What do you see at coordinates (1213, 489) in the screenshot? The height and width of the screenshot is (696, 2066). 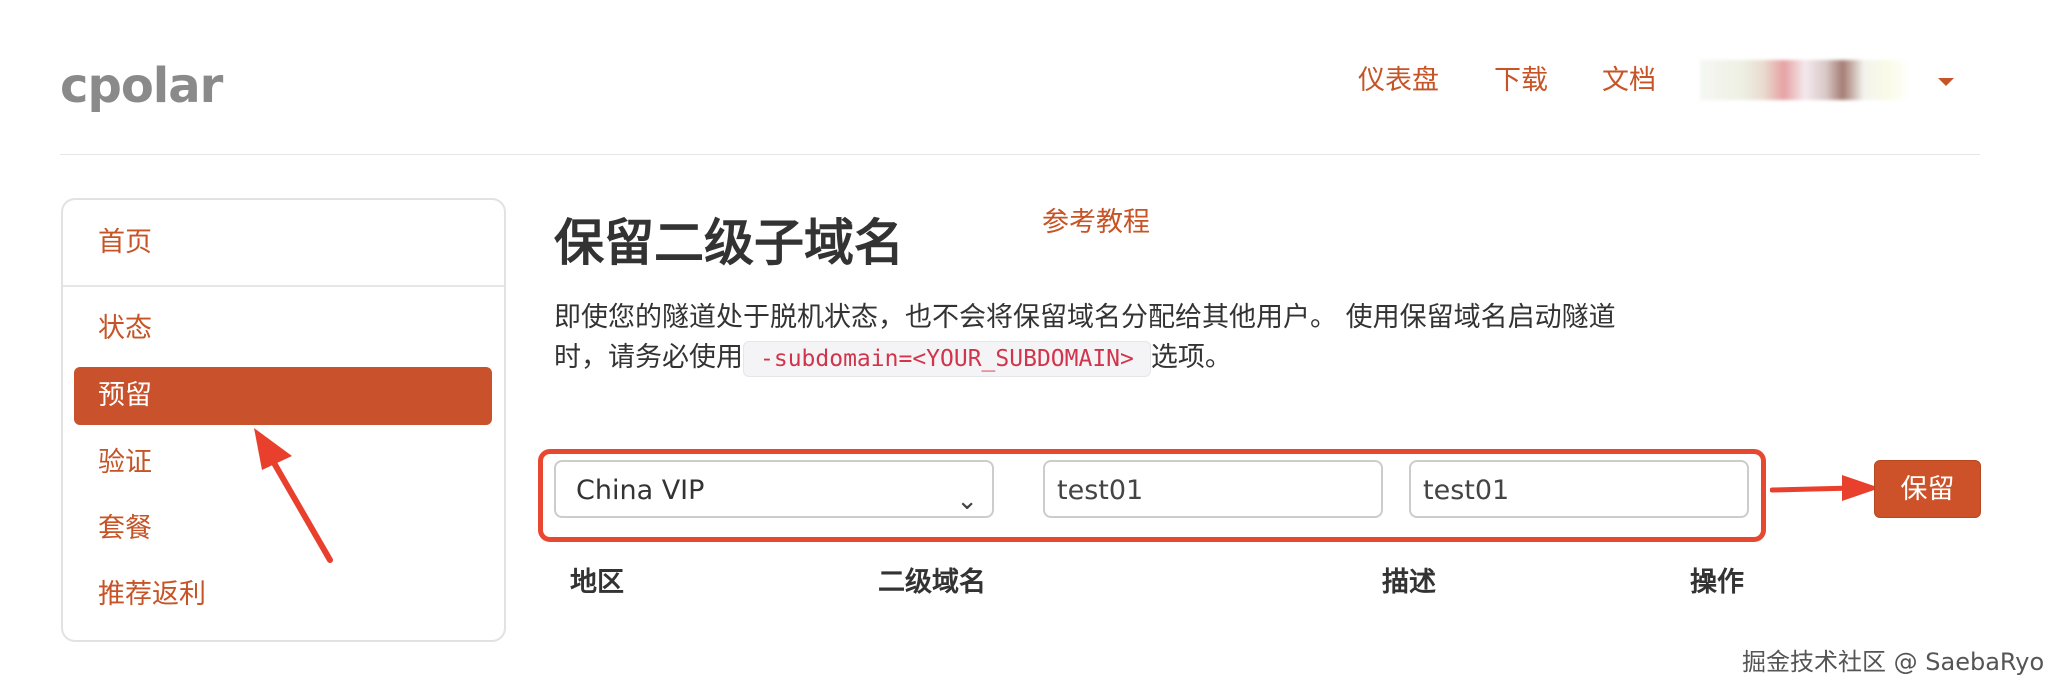 I see `subdomain-input: test01` at bounding box center [1213, 489].